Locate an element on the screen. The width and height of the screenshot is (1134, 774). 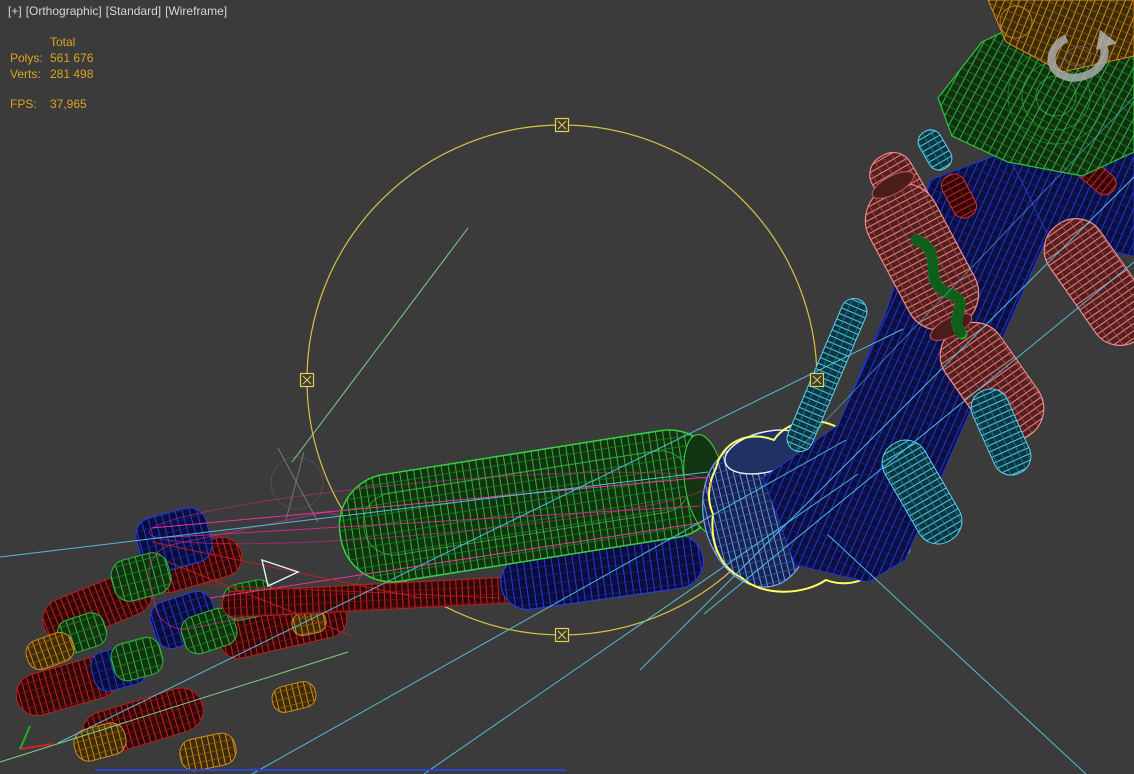
stats-fps-value: 37,965 is located at coordinates (68, 104).